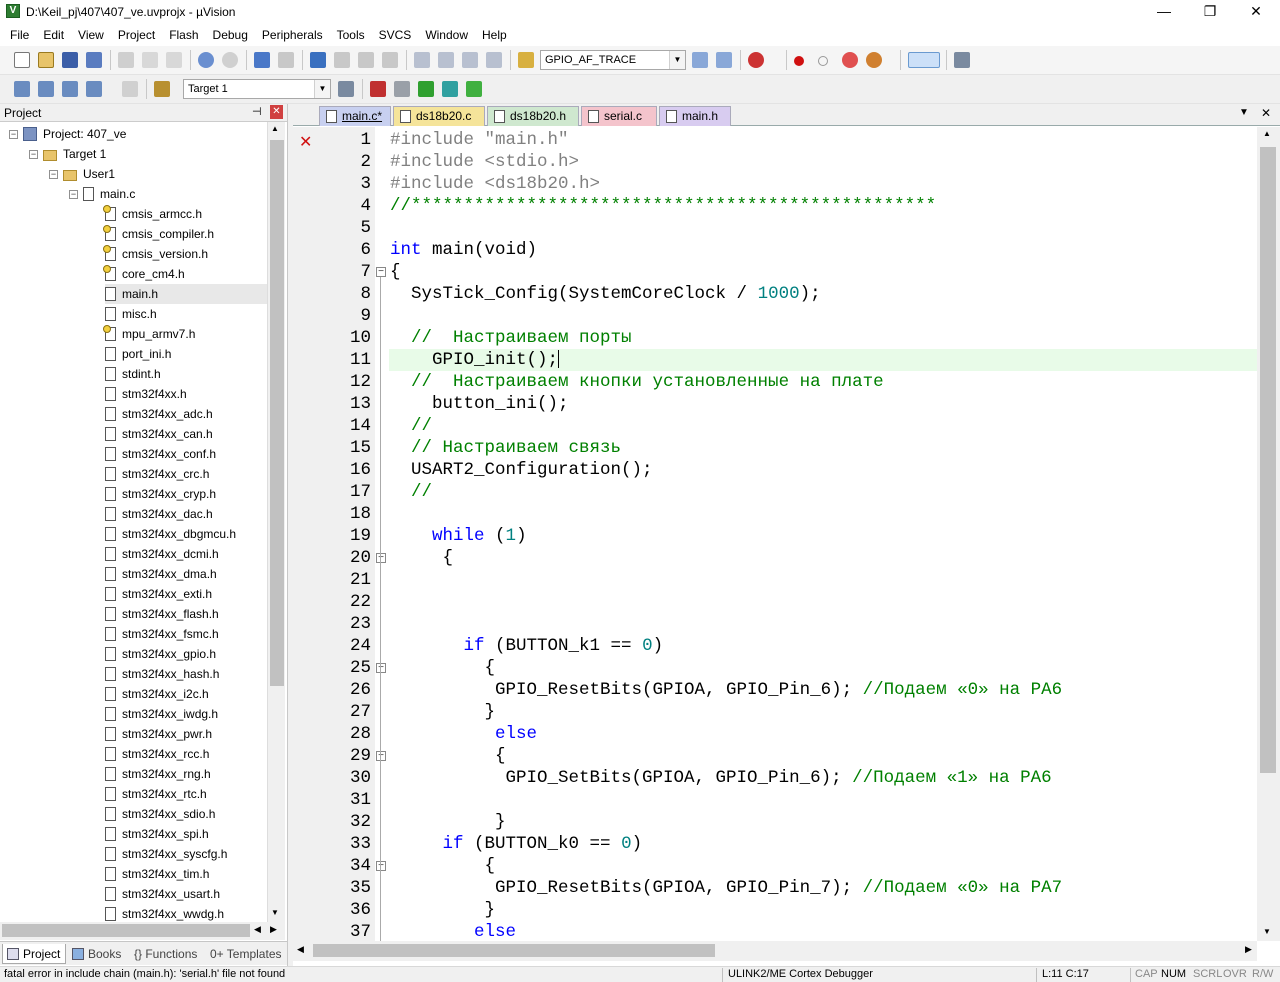 The width and height of the screenshot is (1280, 982). Describe the element at coordinates (526, 60) in the screenshot. I see `find-in-files-icon` at that location.